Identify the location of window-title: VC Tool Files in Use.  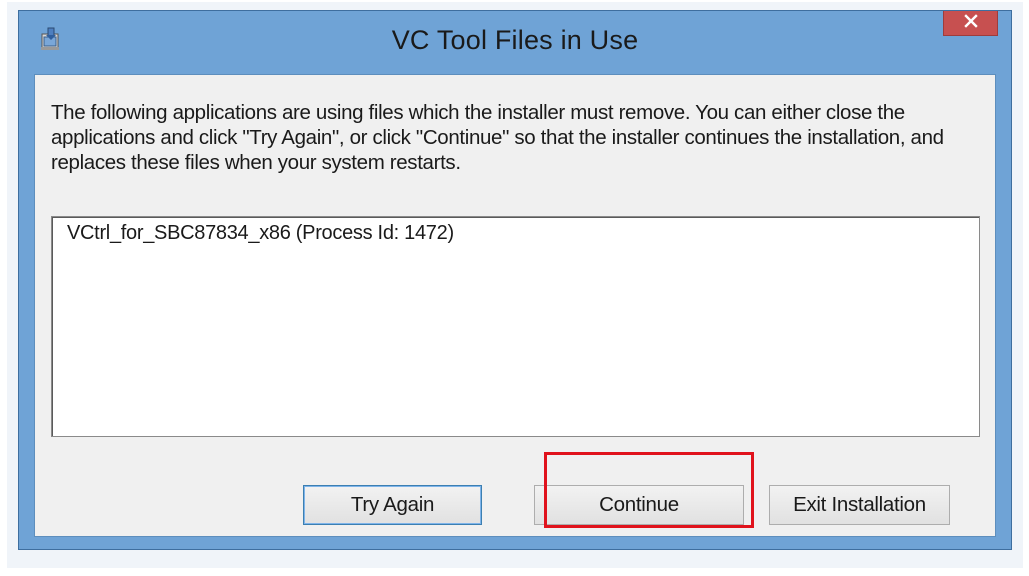
(515, 40).